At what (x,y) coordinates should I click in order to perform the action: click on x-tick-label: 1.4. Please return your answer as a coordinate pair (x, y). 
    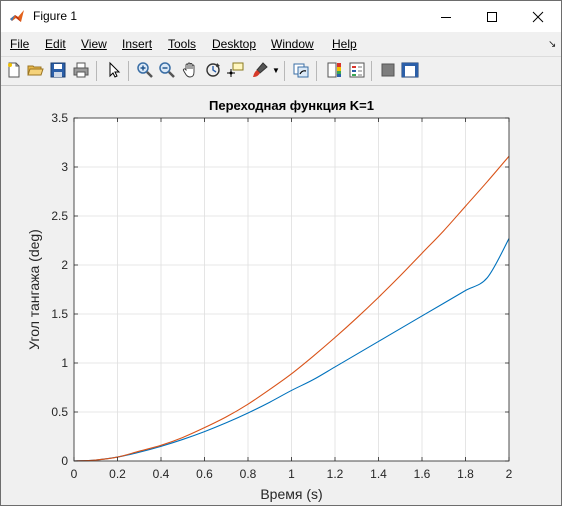
    Looking at the image, I should click on (378, 474).